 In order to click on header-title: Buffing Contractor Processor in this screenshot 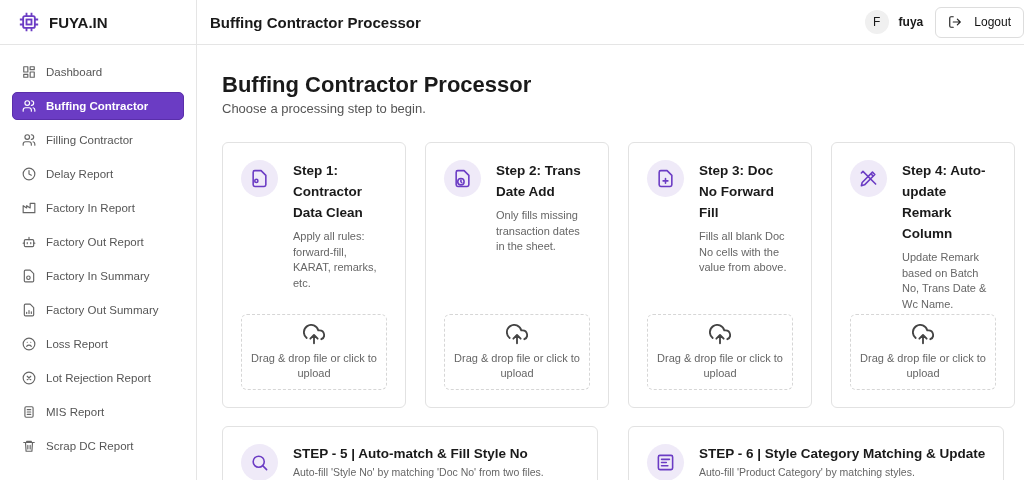, I will do `click(316, 22)`.